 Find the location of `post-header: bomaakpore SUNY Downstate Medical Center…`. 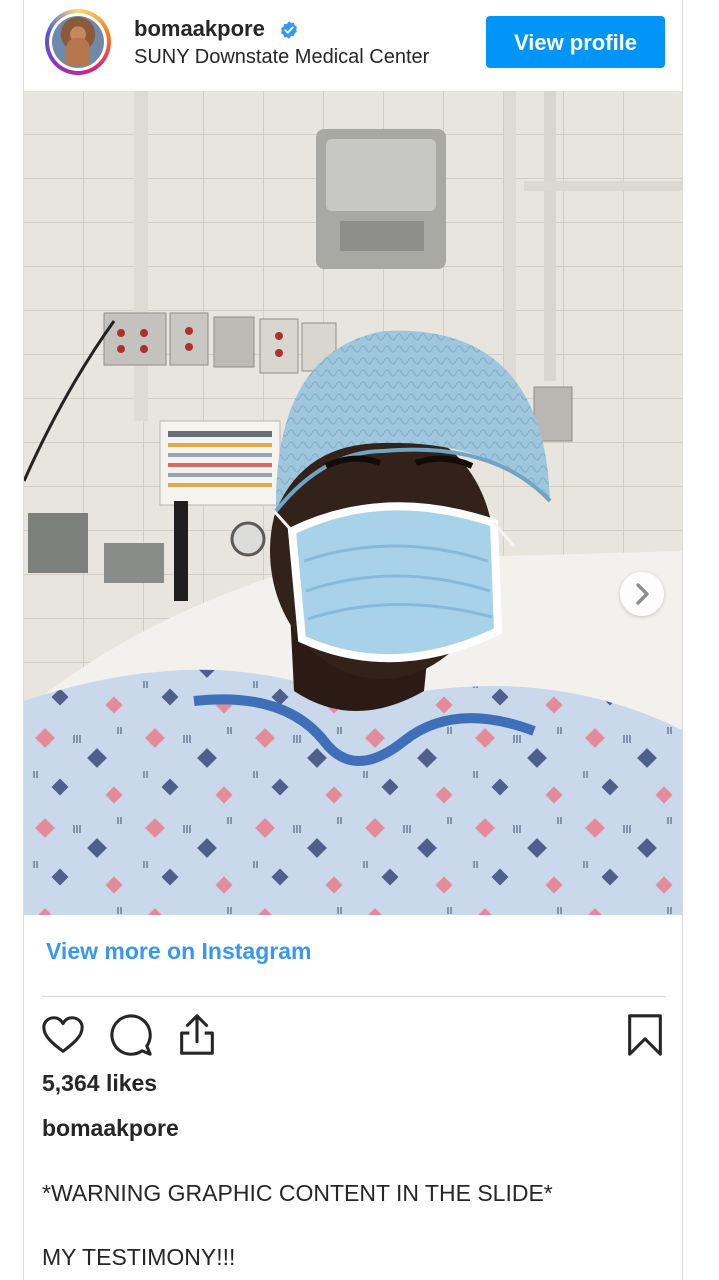

post-header: bomaakpore SUNY Downstate Medical Center… is located at coordinates (353, 45).